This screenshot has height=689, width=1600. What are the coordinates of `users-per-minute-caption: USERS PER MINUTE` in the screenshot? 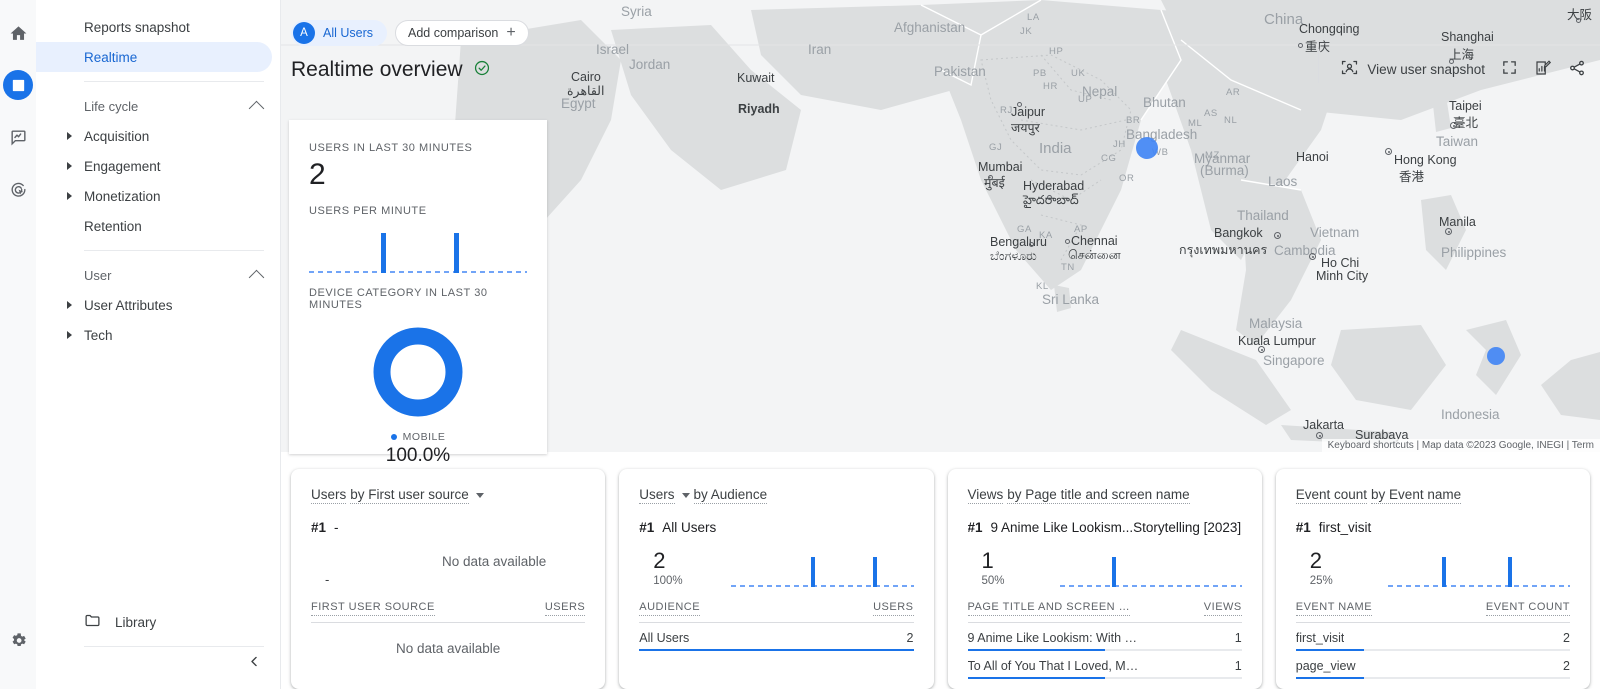 It's located at (368, 211).